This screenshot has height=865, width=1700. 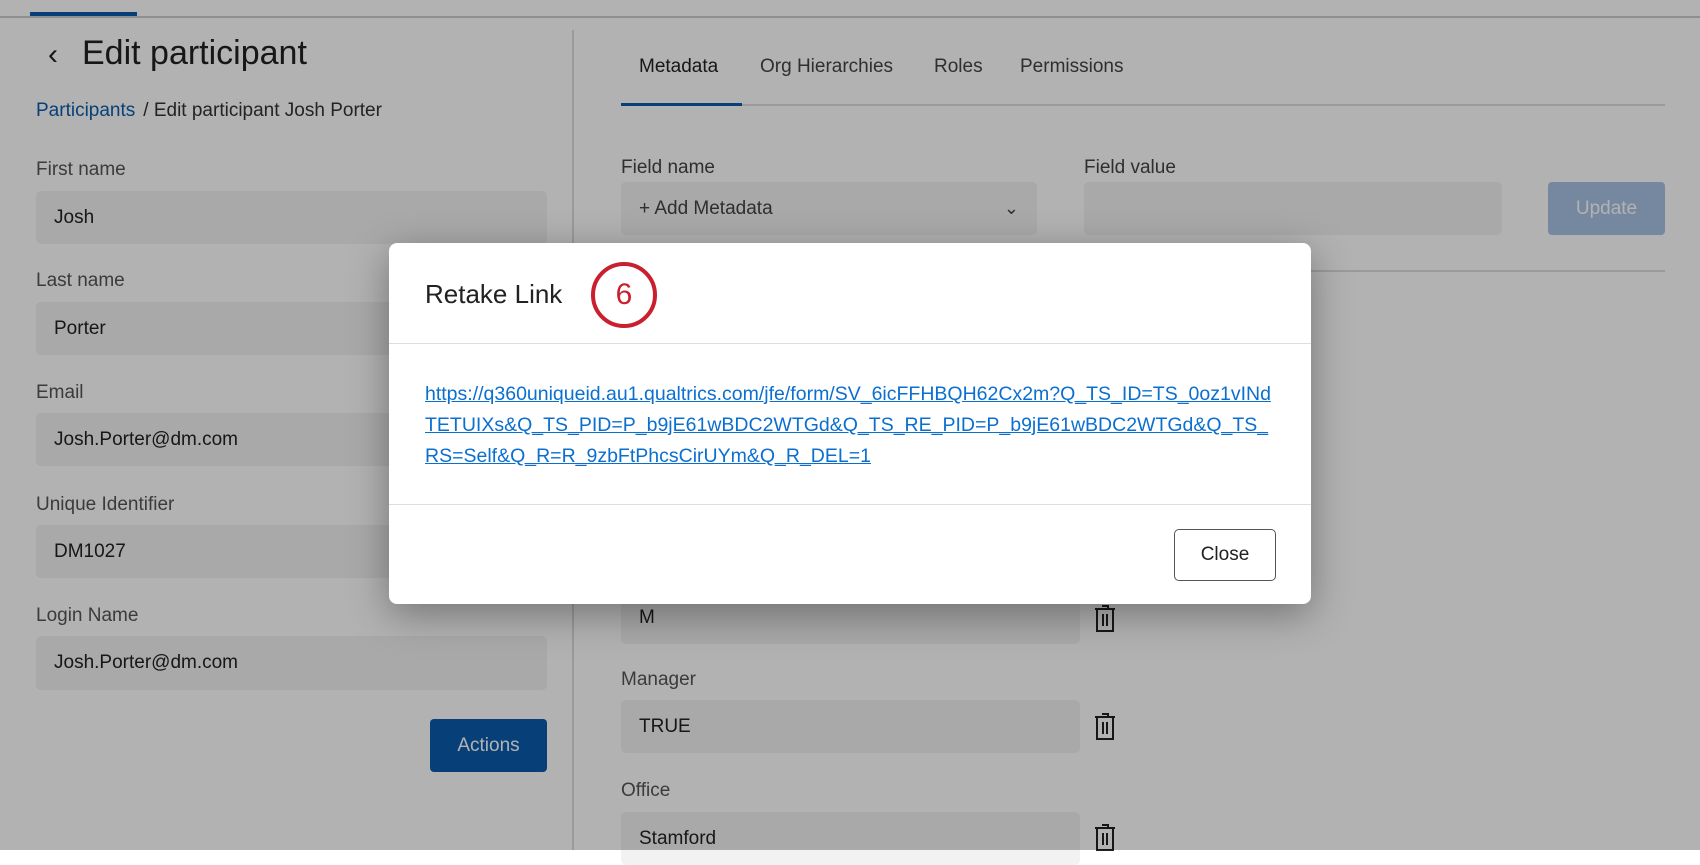 I want to click on modal-footer-divider, so click(x=850, y=504).